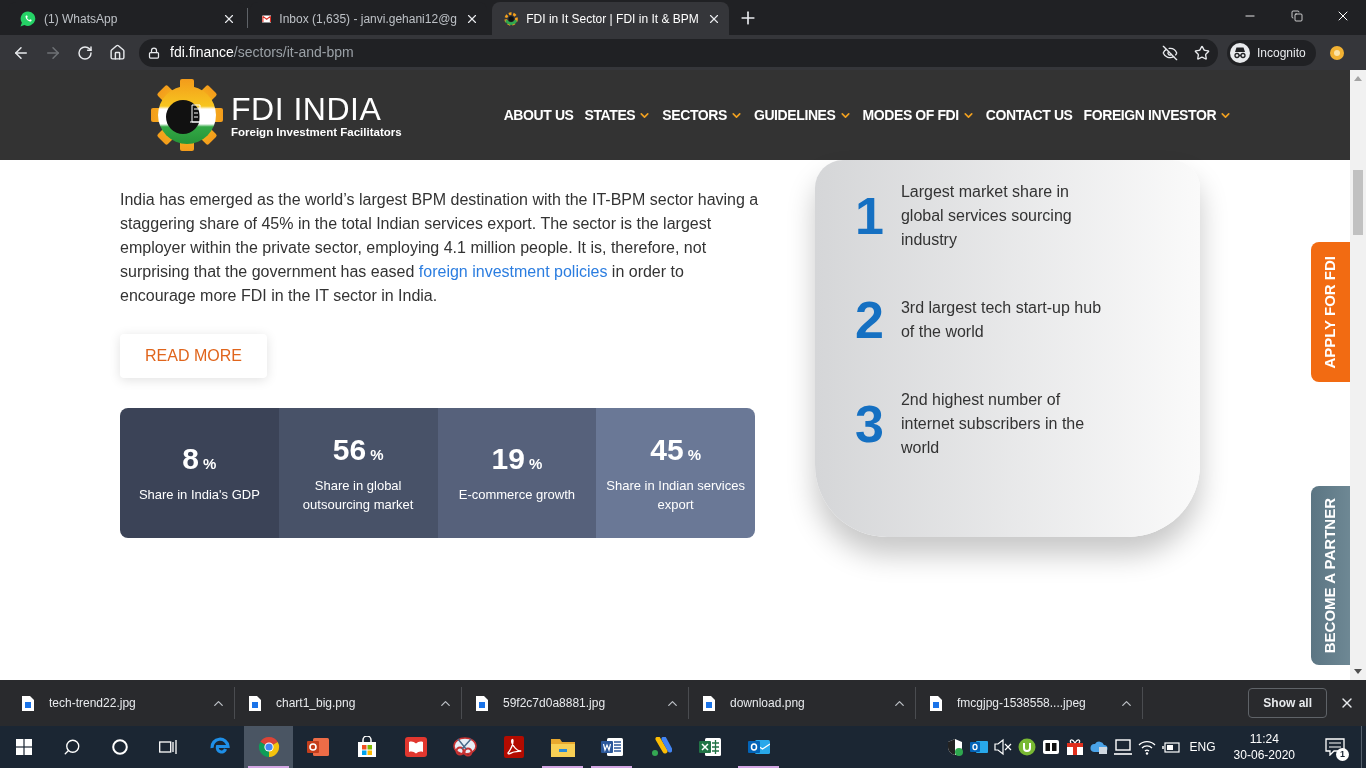 The image size is (1366, 768). Describe the element at coordinates (24, 747) in the screenshot. I see `four-squares-icon` at that location.